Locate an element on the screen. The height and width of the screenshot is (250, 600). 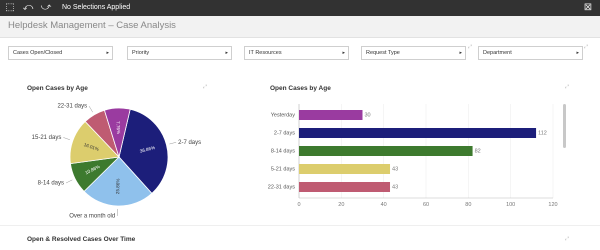
x-tick-label: 40 is located at coordinates (384, 205).